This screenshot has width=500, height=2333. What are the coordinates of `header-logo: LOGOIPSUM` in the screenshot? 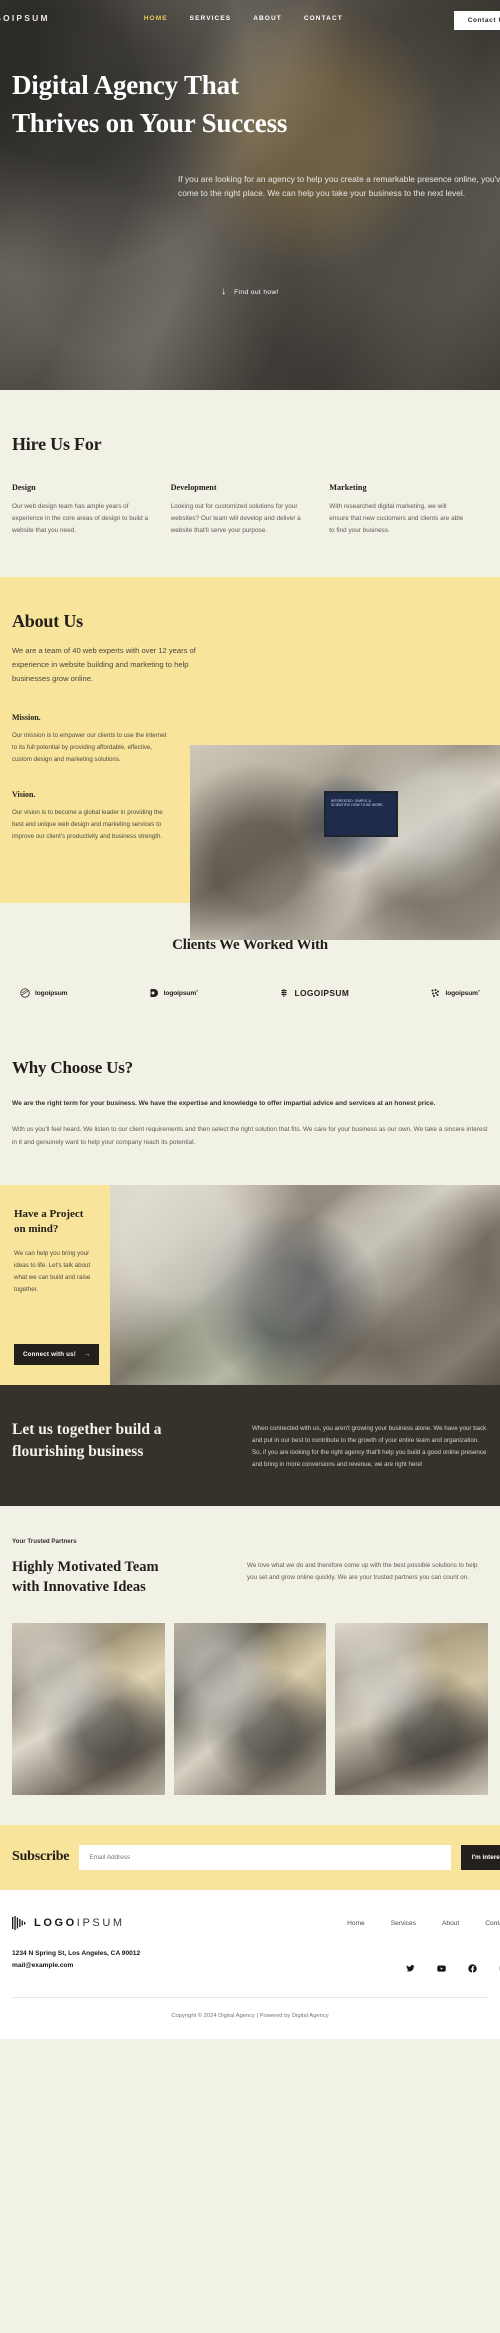 It's located at (25, 18).